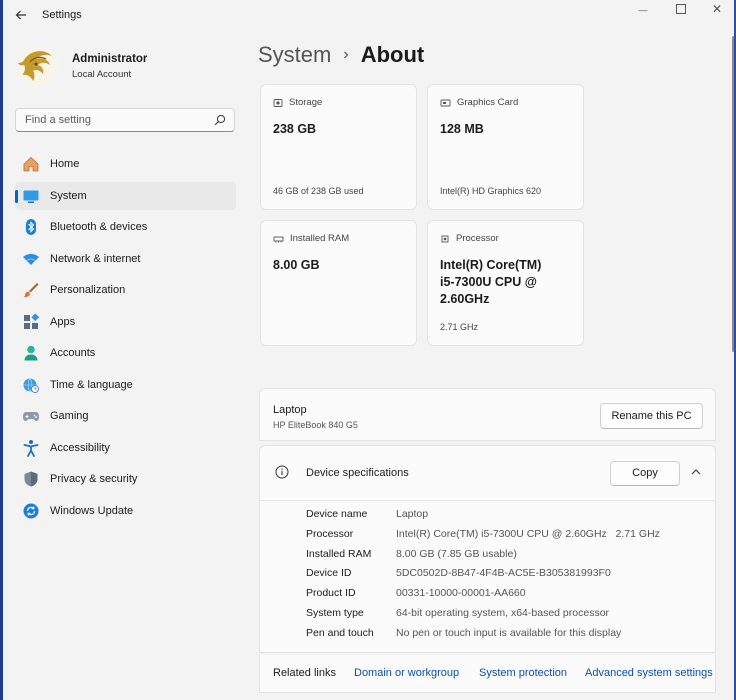 The height and width of the screenshot is (700, 736). I want to click on search-input, so click(115, 120).